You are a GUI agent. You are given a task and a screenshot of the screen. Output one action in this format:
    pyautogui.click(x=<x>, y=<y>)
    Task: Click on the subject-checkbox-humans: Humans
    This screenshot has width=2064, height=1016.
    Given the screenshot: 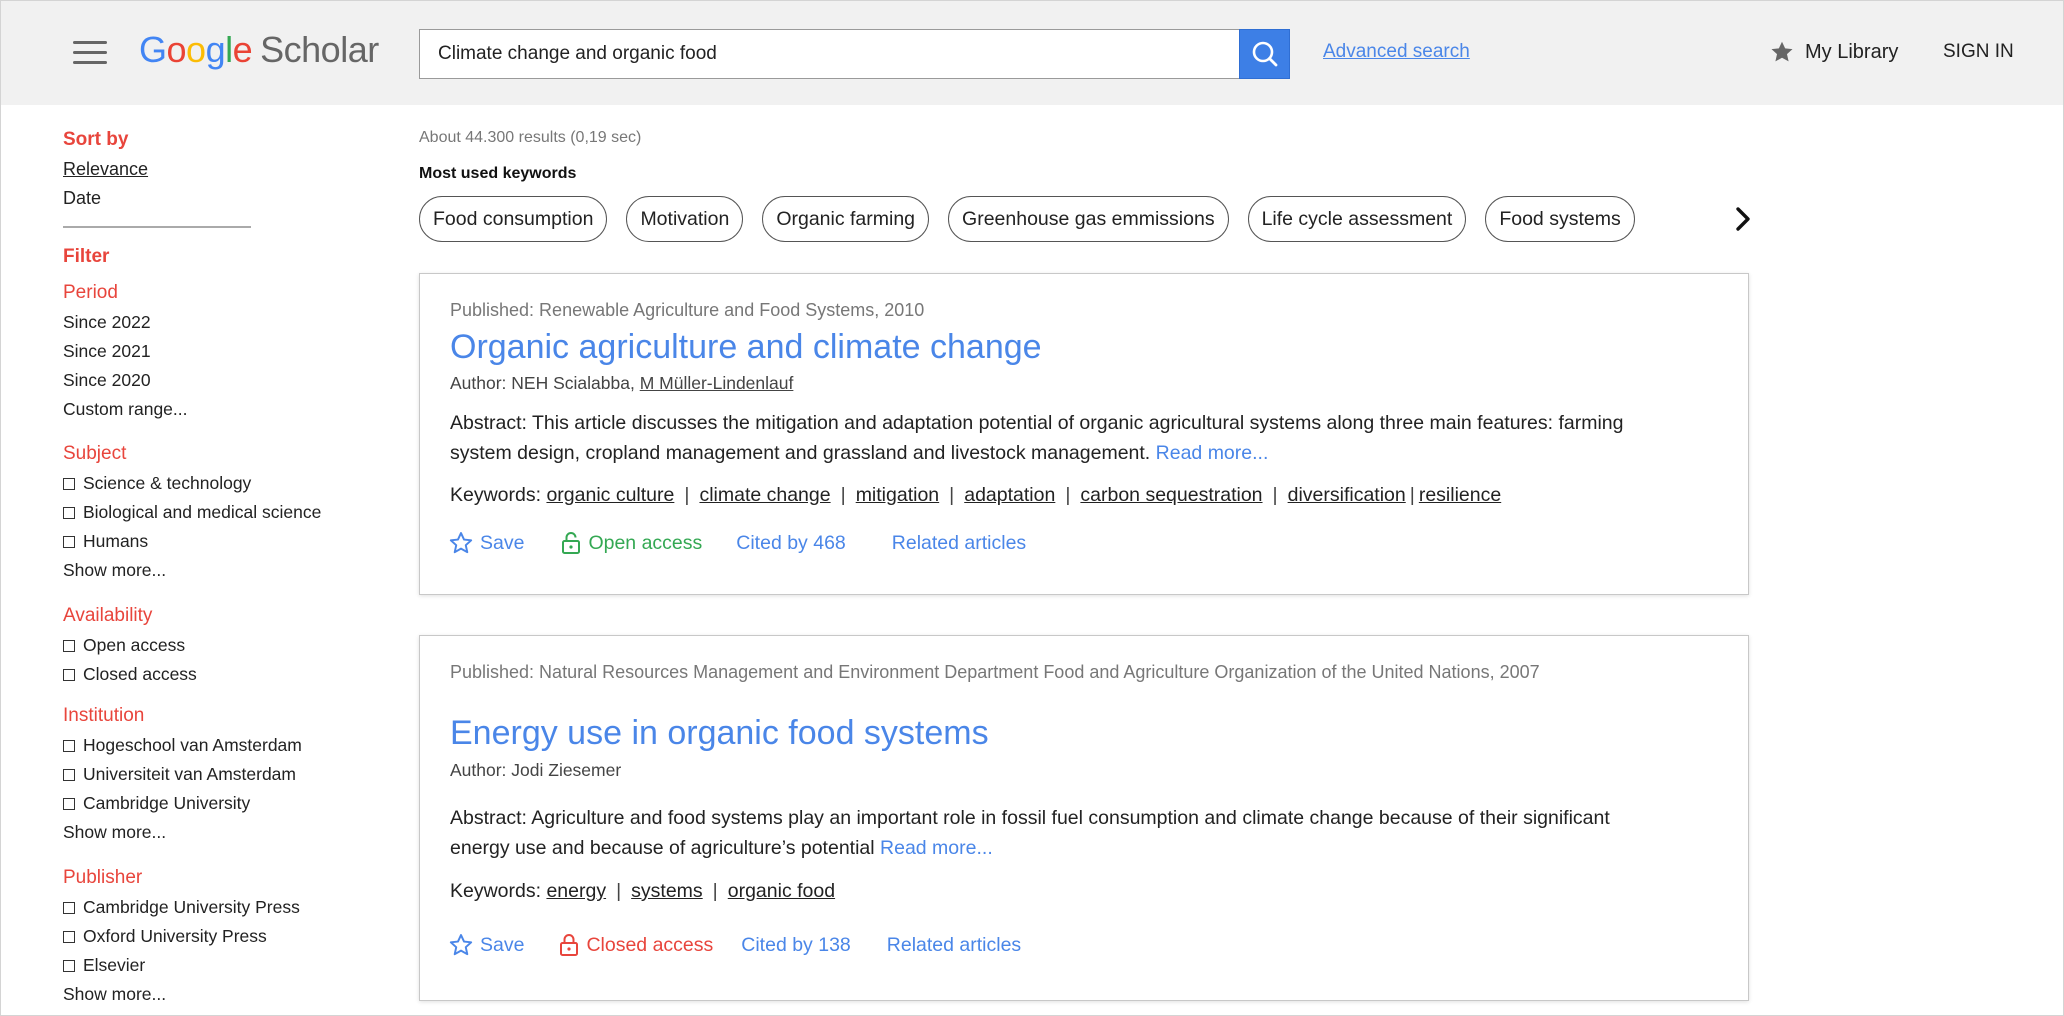 What is the action you would take?
    pyautogui.click(x=105, y=541)
    